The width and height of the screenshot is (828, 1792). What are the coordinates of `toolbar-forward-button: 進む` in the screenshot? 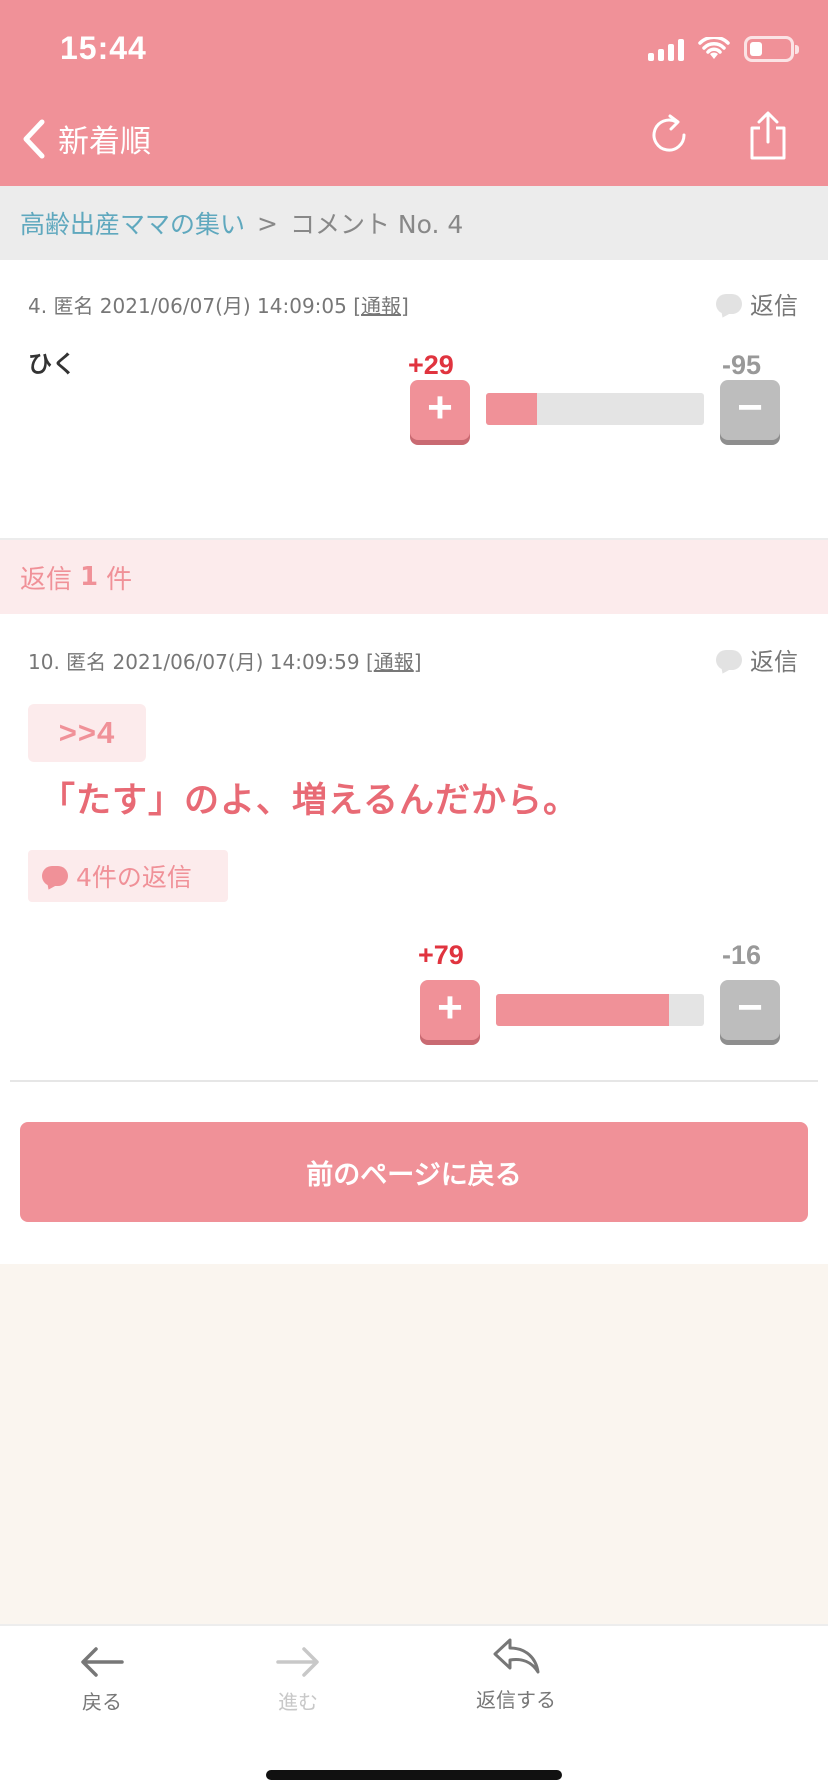 It's located at (298, 1680).